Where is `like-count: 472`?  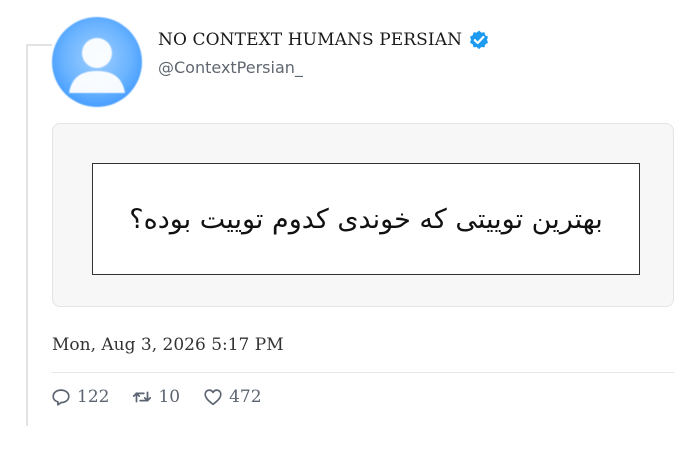 like-count: 472 is located at coordinates (245, 397).